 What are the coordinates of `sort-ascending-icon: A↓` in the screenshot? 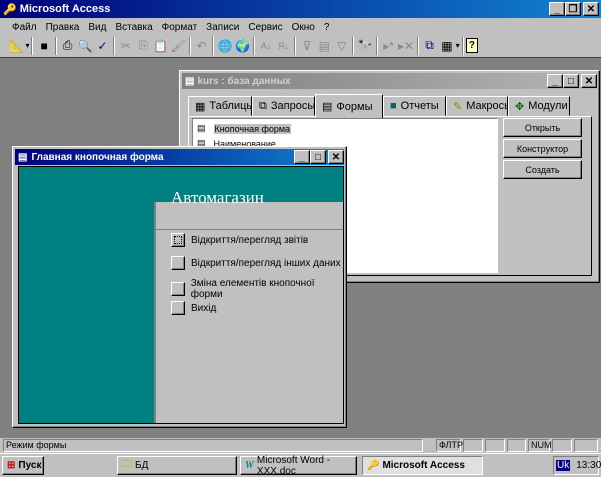 It's located at (265, 46).